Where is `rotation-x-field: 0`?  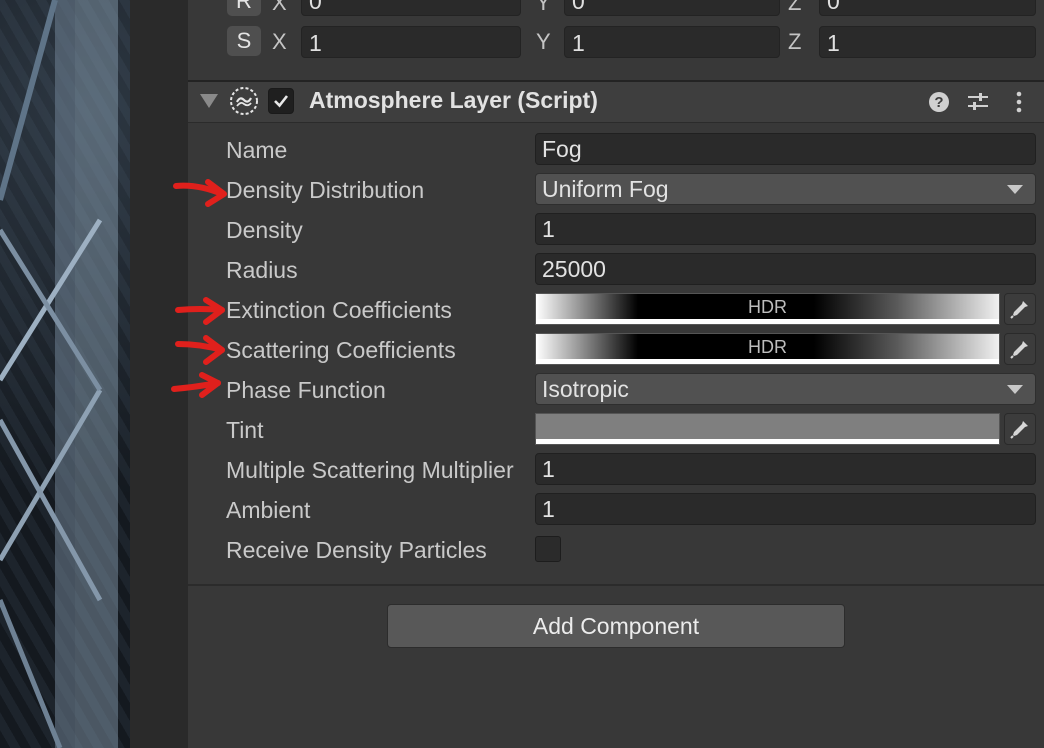
rotation-x-field: 0 is located at coordinates (411, 8).